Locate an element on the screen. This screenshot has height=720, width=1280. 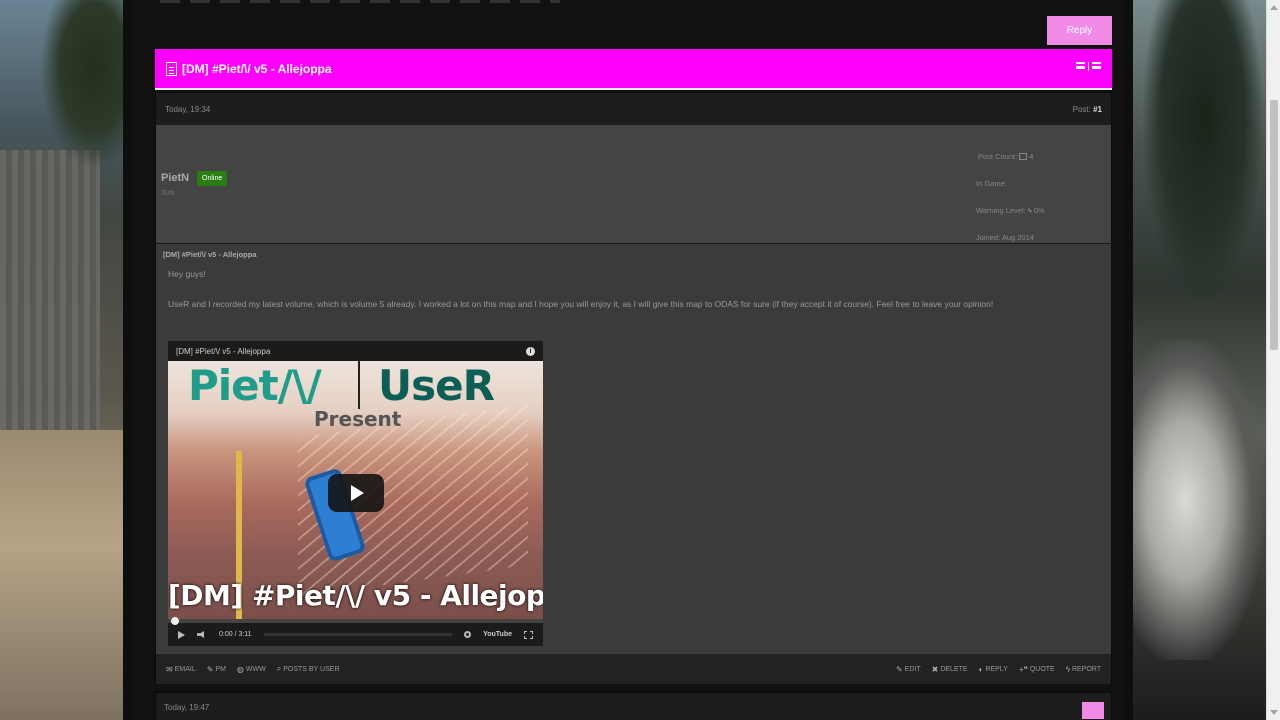
thumbnail-caption: [DM] #Piet/\/ v5 - Allejoppa is located at coordinates (355, 595).